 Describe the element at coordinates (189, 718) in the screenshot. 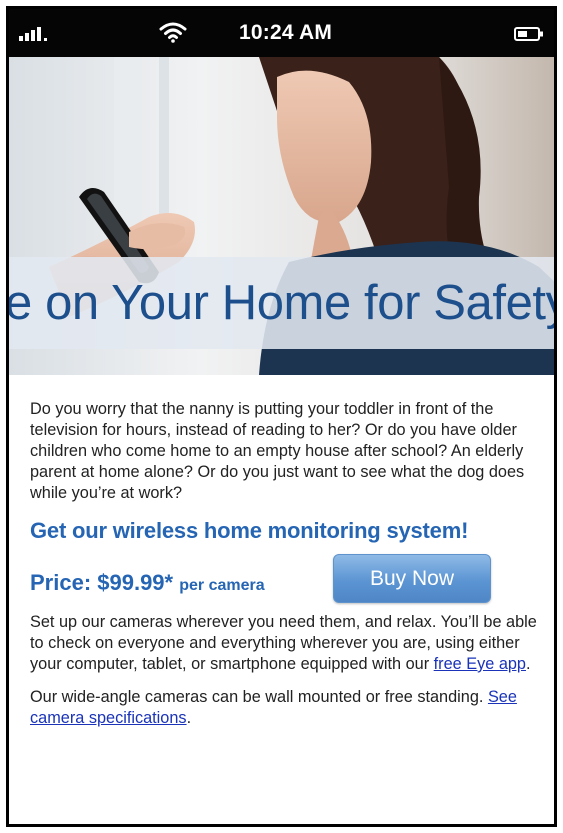

I see `cameras-suffix: .` at that location.